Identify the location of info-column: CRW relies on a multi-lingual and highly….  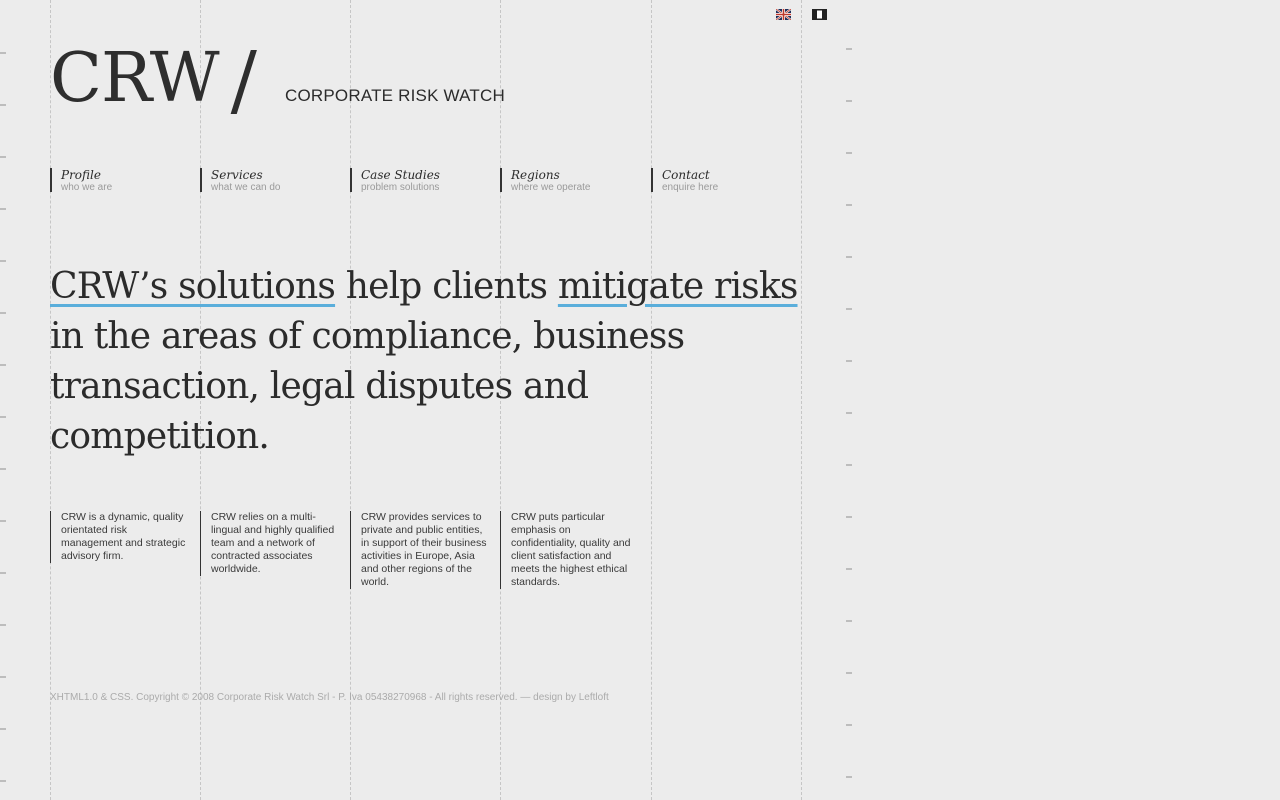
(269, 543).